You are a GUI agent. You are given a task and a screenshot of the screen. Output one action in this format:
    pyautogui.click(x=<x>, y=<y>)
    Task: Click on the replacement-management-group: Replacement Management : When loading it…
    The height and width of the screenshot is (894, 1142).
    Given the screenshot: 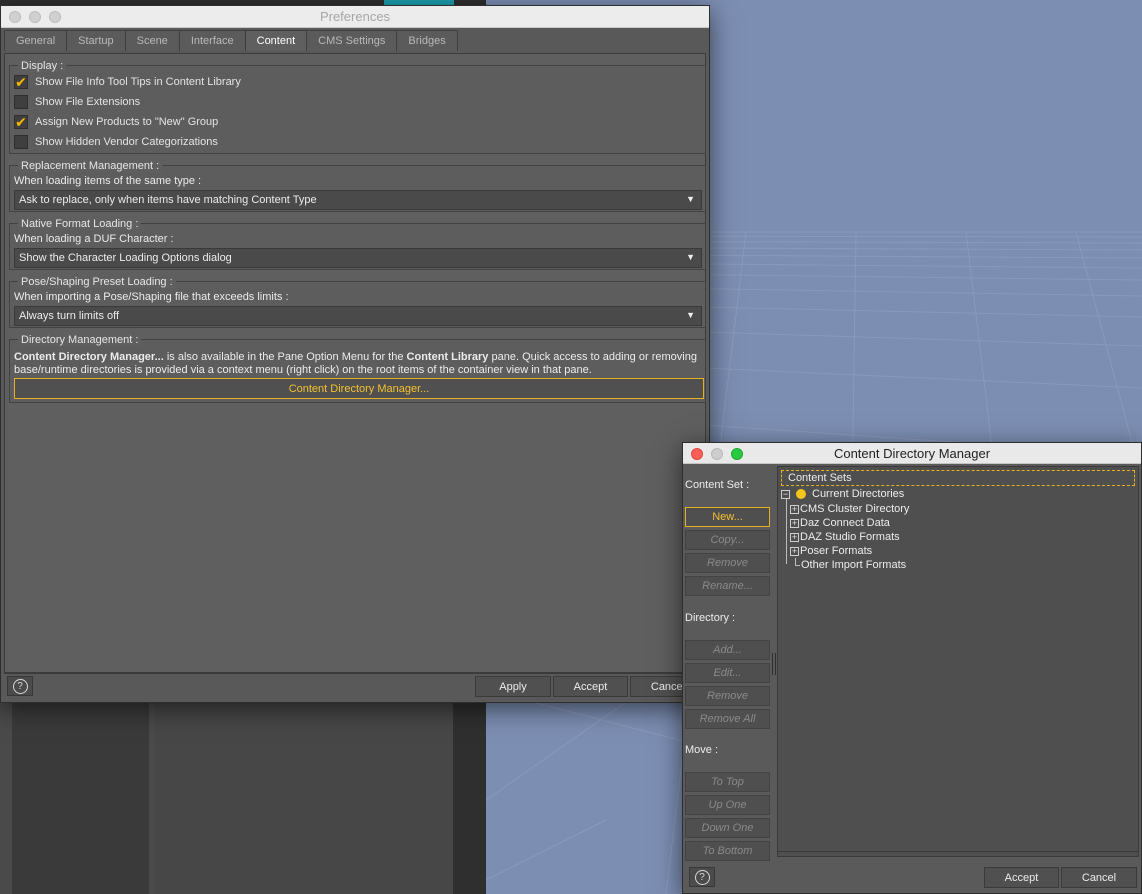 What is the action you would take?
    pyautogui.click(x=357, y=186)
    